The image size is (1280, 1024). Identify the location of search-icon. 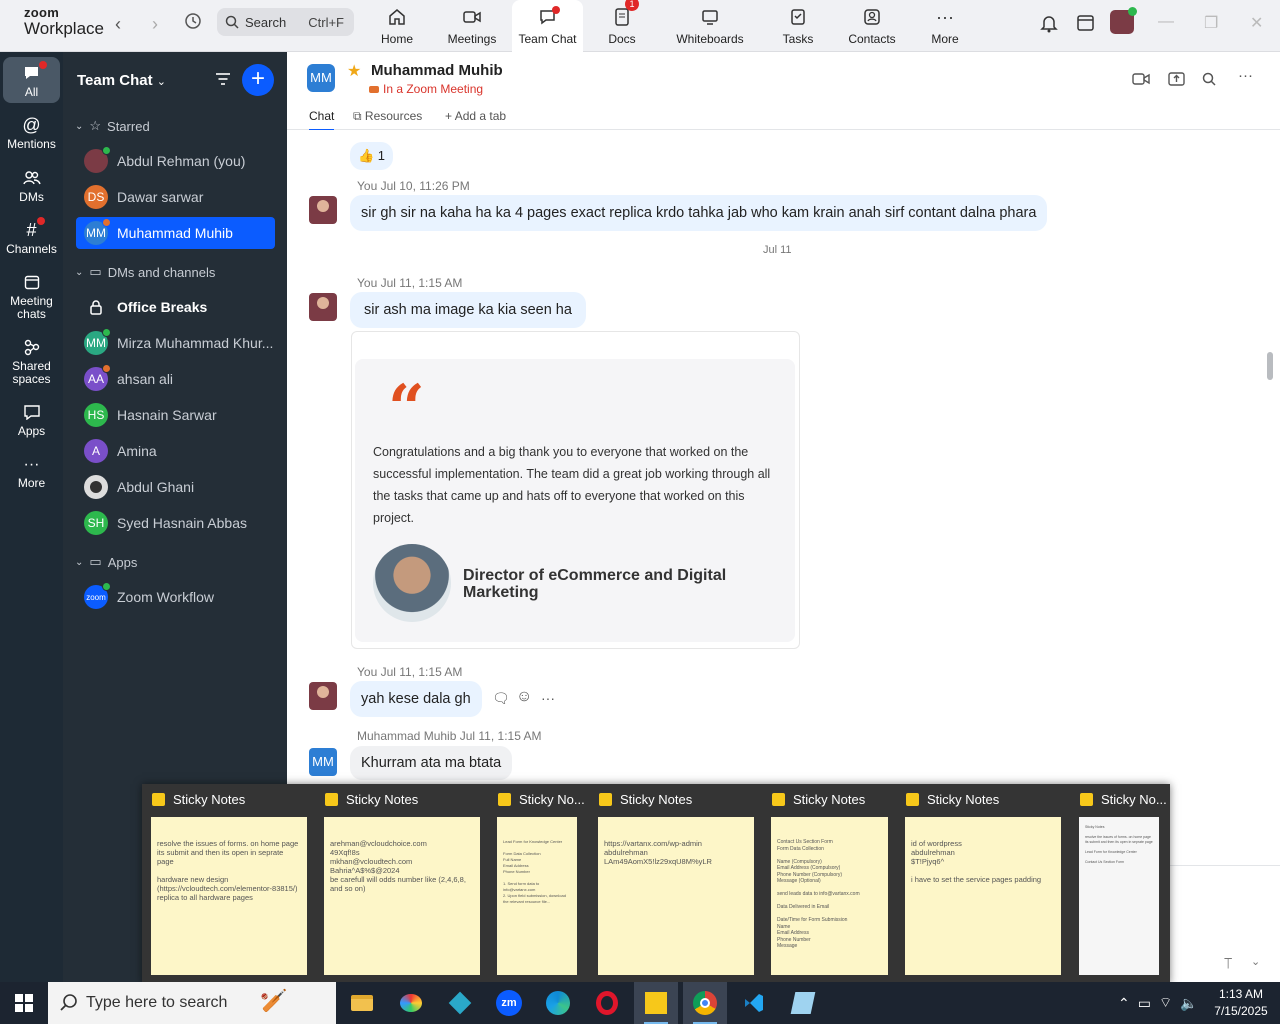
(1209, 81).